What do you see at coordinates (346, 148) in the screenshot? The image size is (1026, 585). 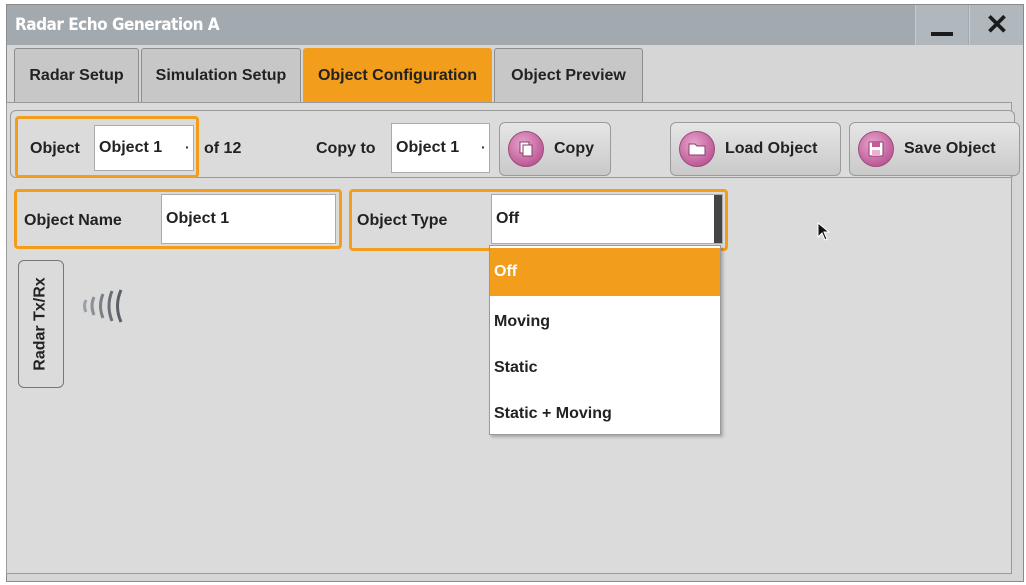 I see `copy-to-label: Copy to` at bounding box center [346, 148].